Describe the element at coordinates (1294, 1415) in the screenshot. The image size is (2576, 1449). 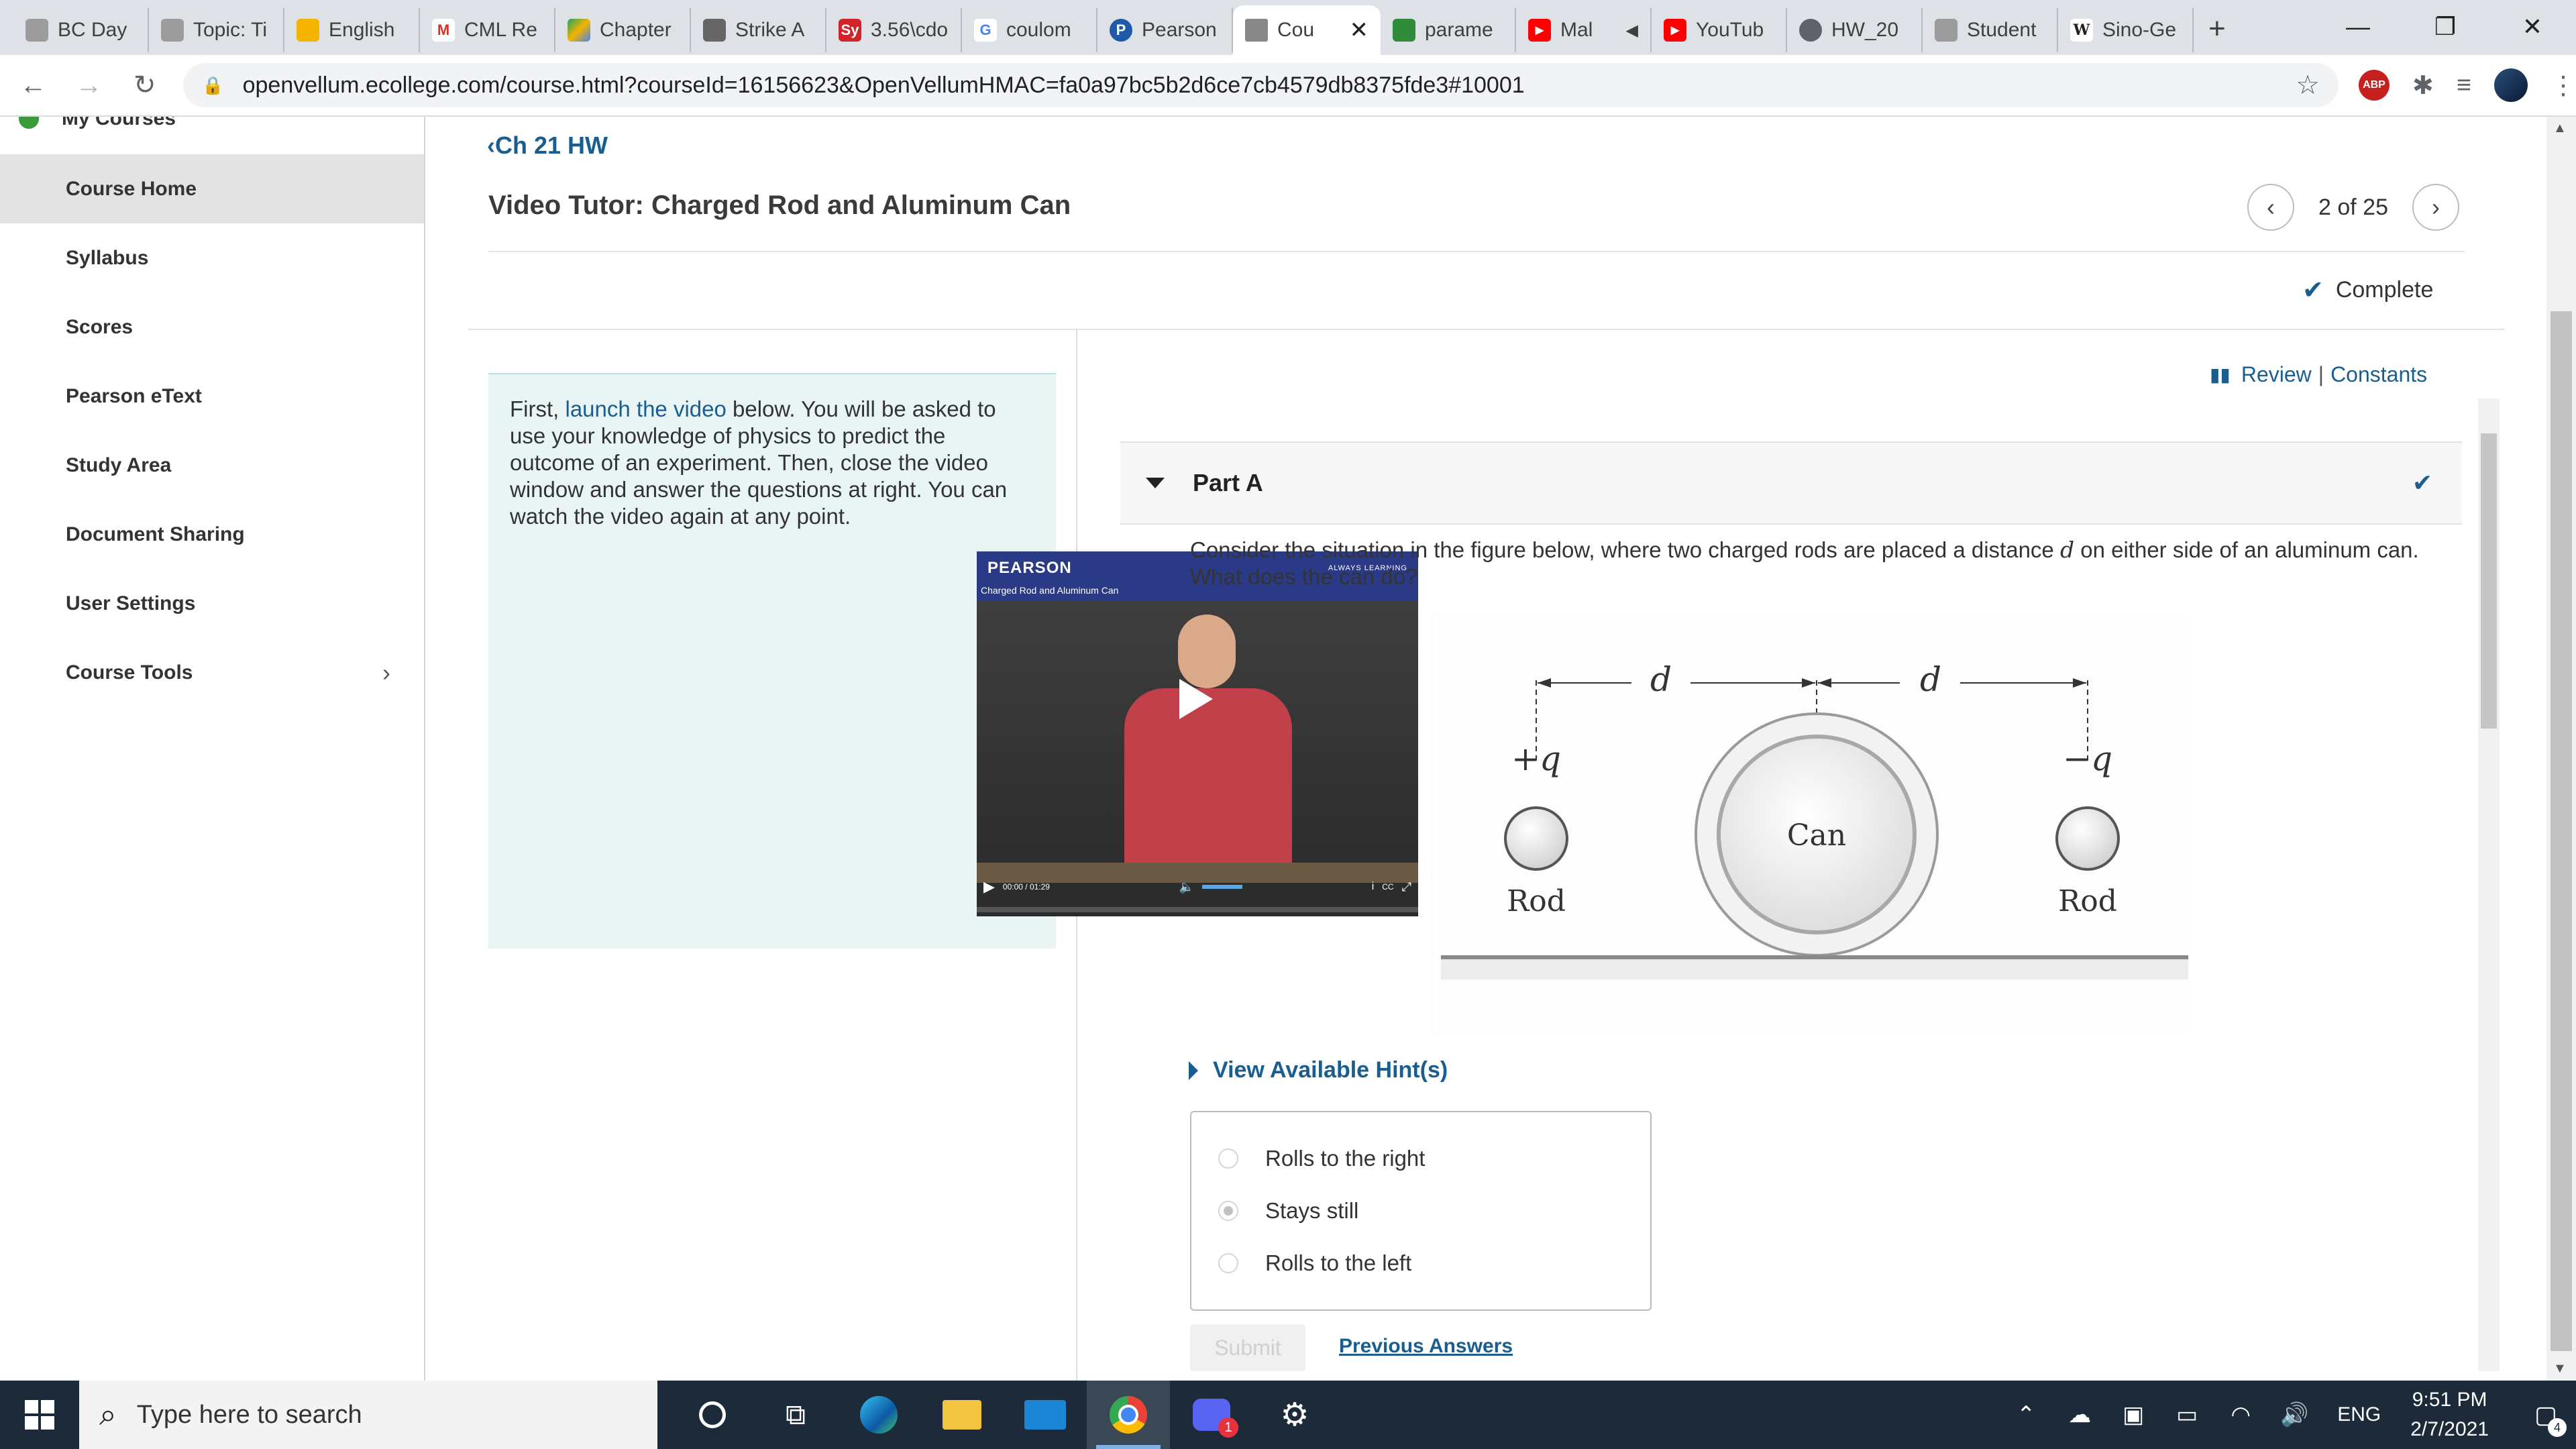
I see `settings-app: ⚙` at that location.